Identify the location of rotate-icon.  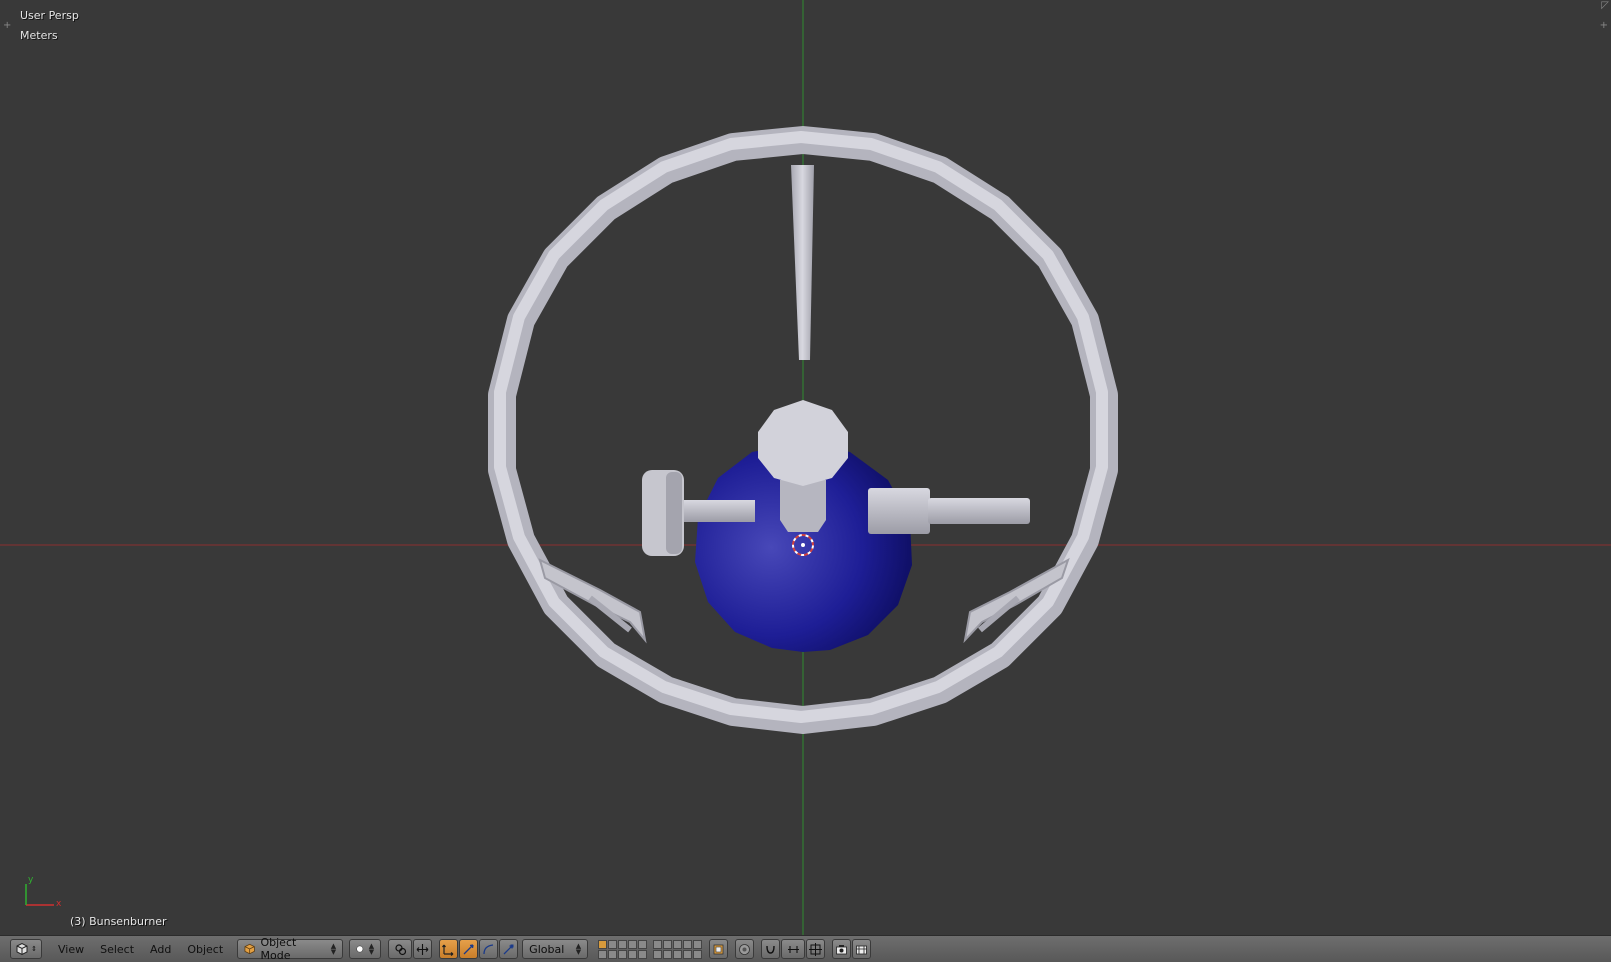
(468, 948).